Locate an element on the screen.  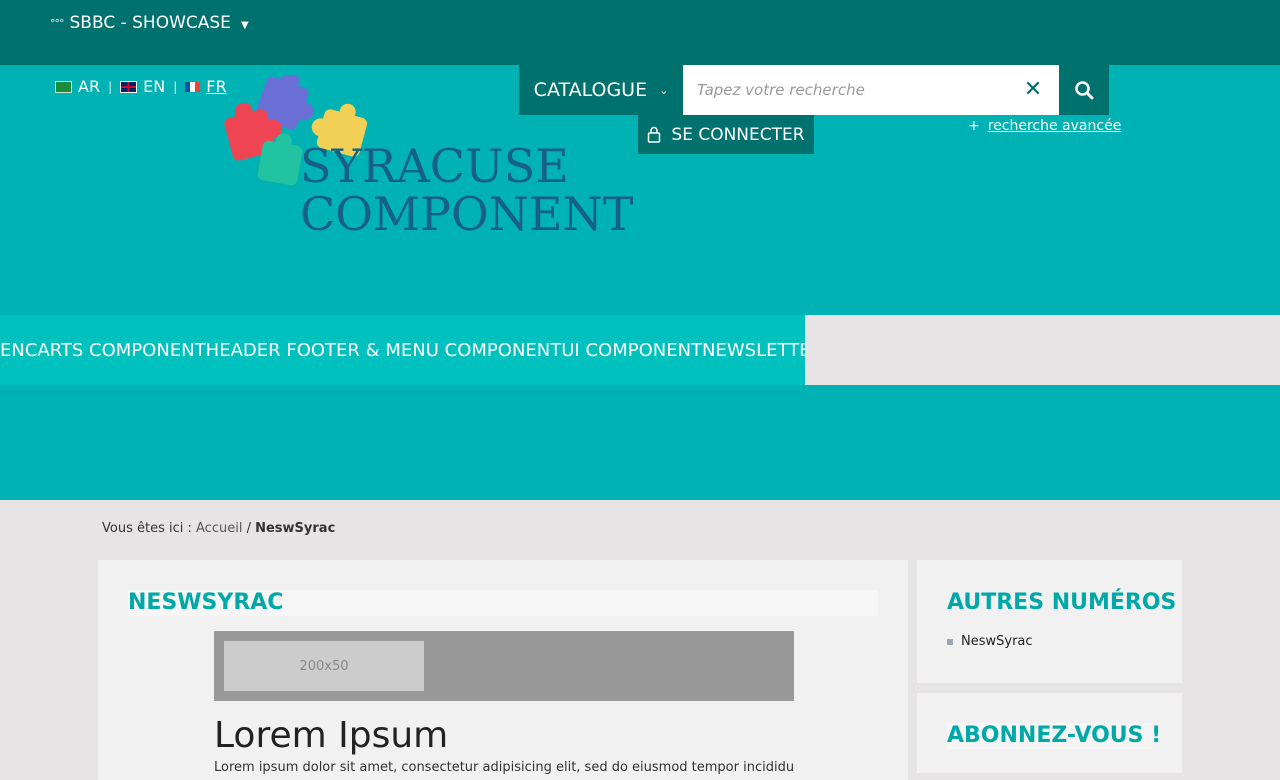
breadcrumb-home-link: Accueil is located at coordinates (219, 528).